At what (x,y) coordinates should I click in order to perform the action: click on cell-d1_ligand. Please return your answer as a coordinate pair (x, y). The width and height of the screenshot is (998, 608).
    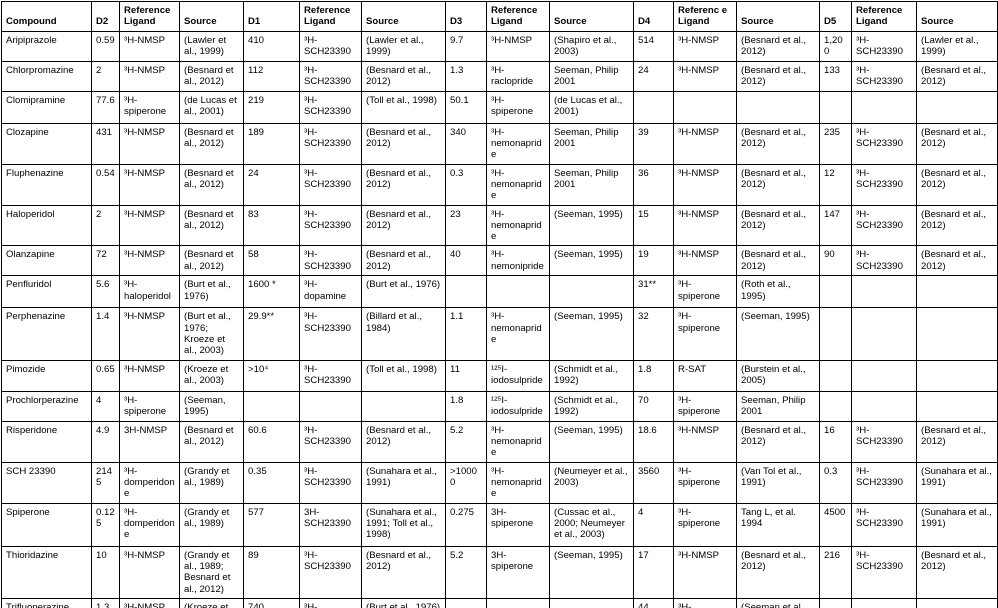
    Looking at the image, I should click on (330, 406).